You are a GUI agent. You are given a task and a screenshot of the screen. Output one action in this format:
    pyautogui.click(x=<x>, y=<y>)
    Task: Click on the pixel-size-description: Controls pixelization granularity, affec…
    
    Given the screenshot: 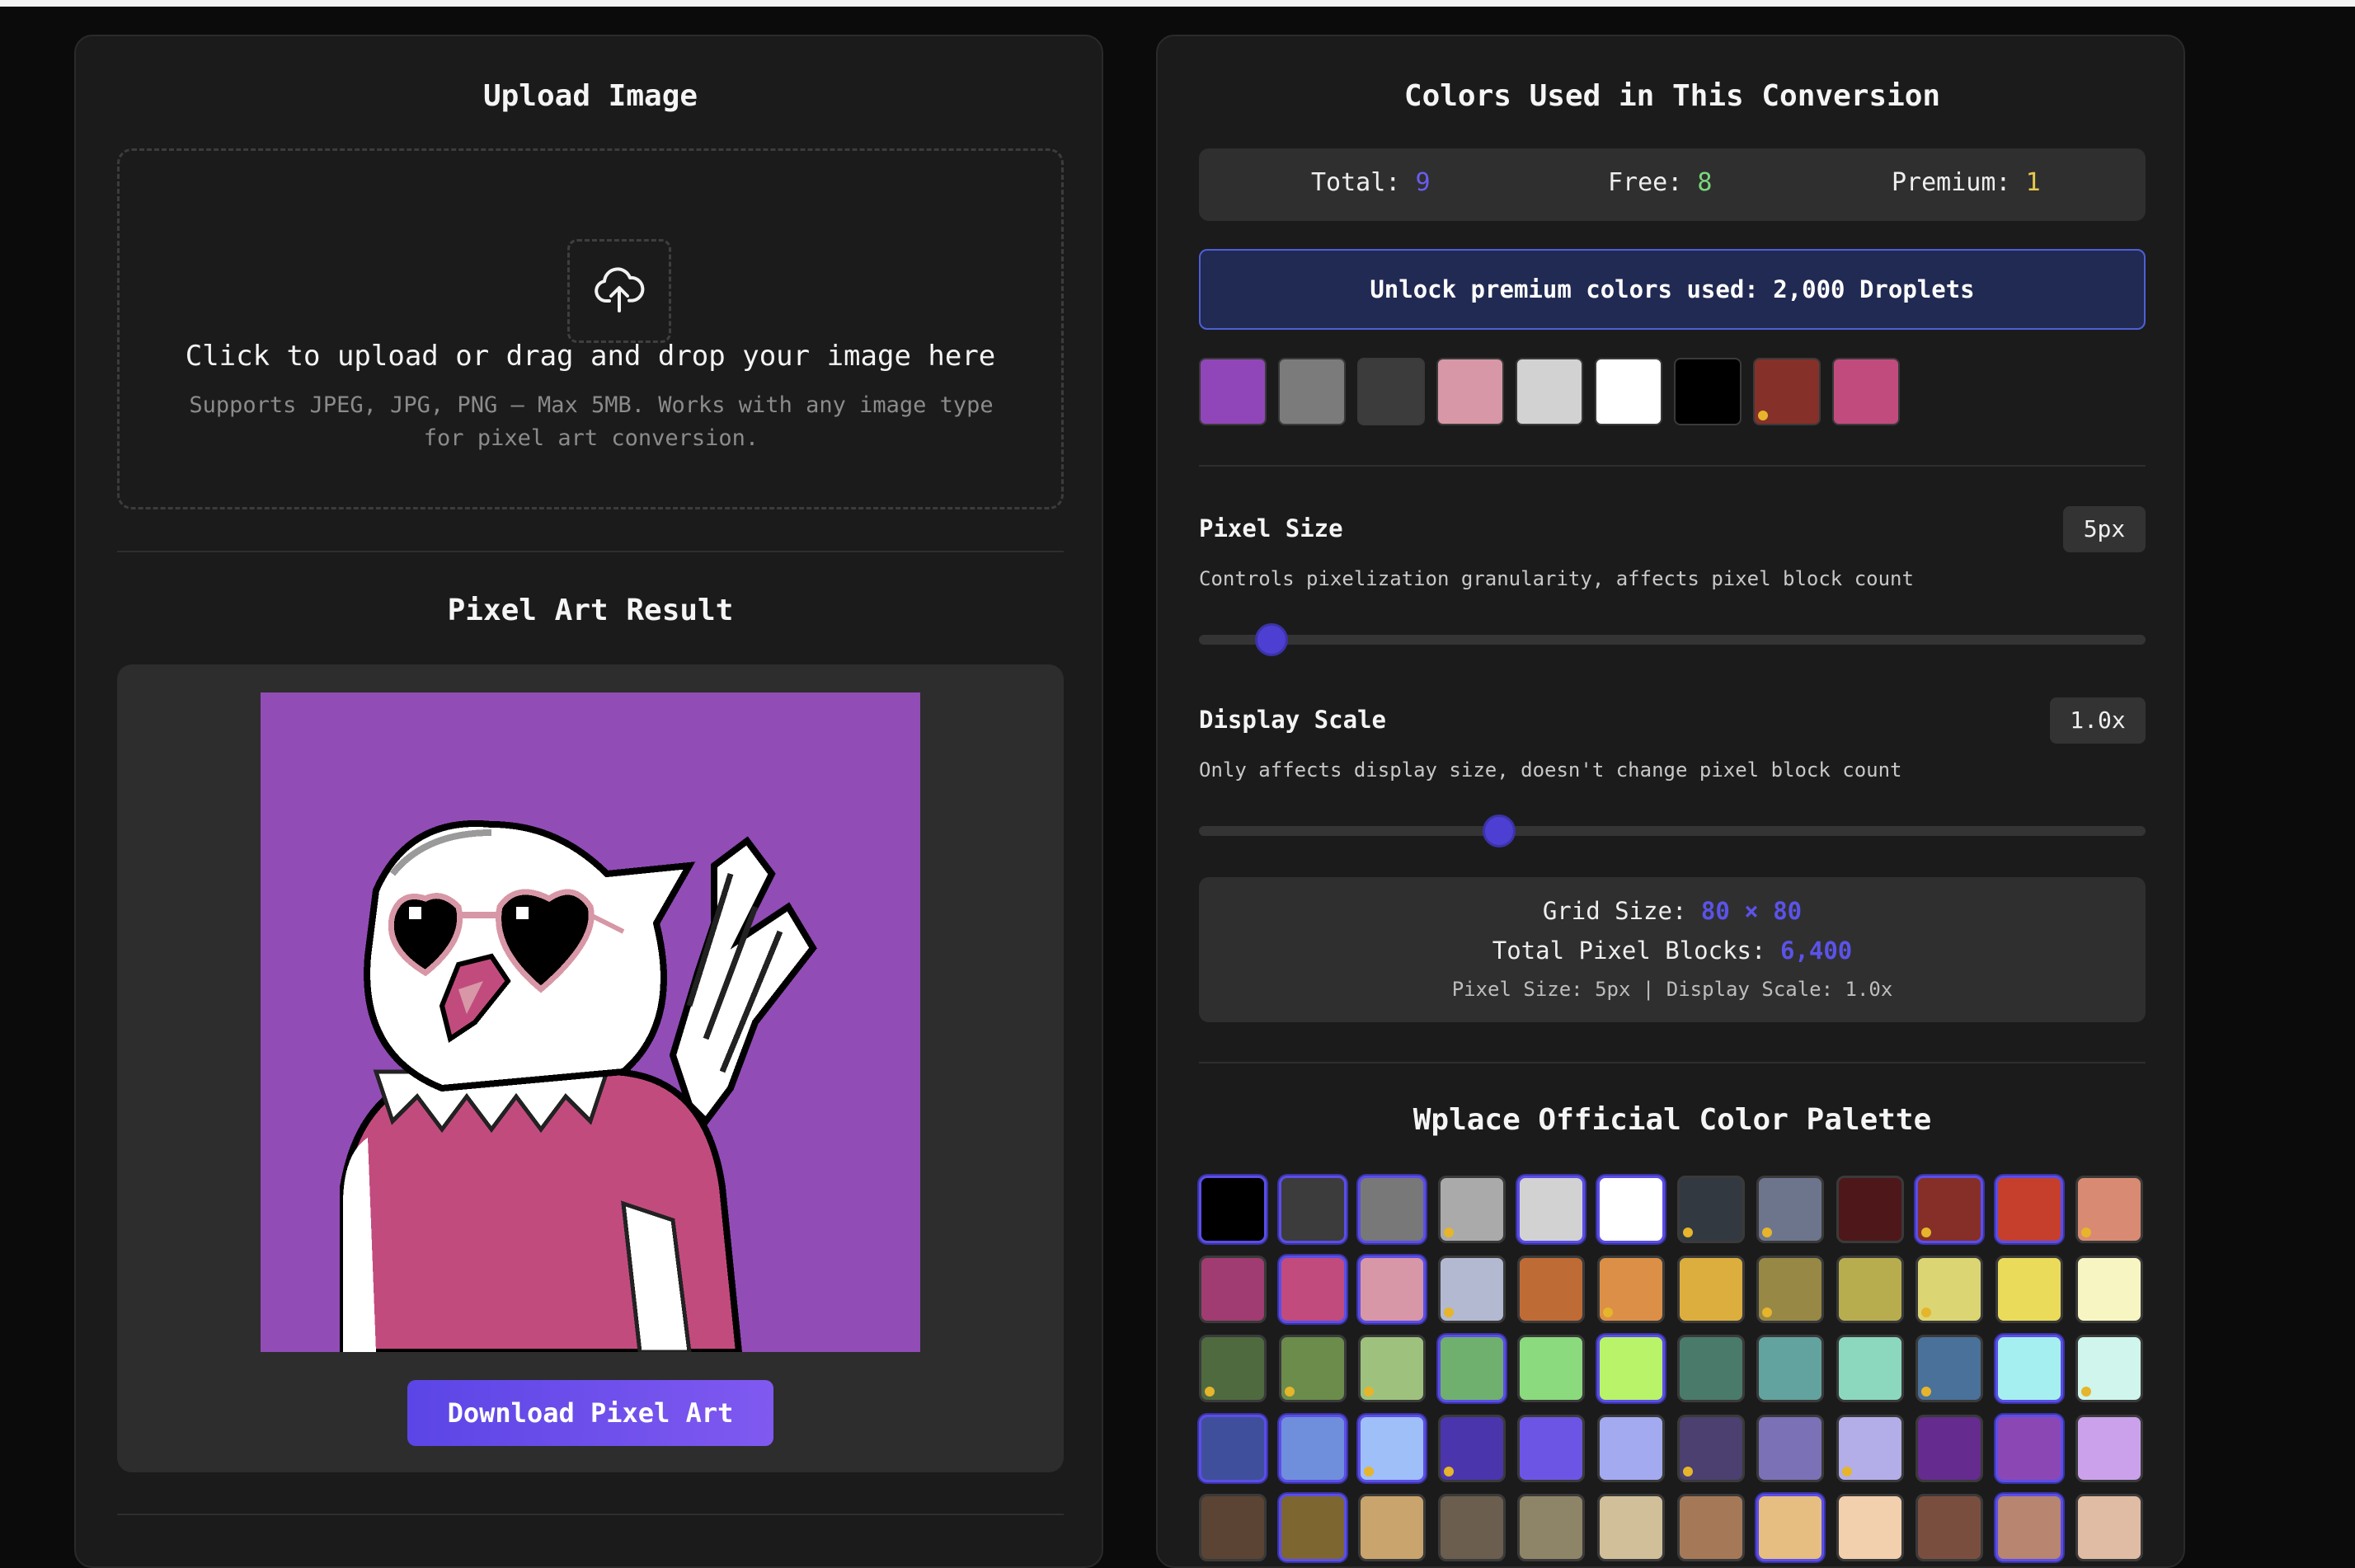 What is the action you would take?
    pyautogui.click(x=1556, y=578)
    